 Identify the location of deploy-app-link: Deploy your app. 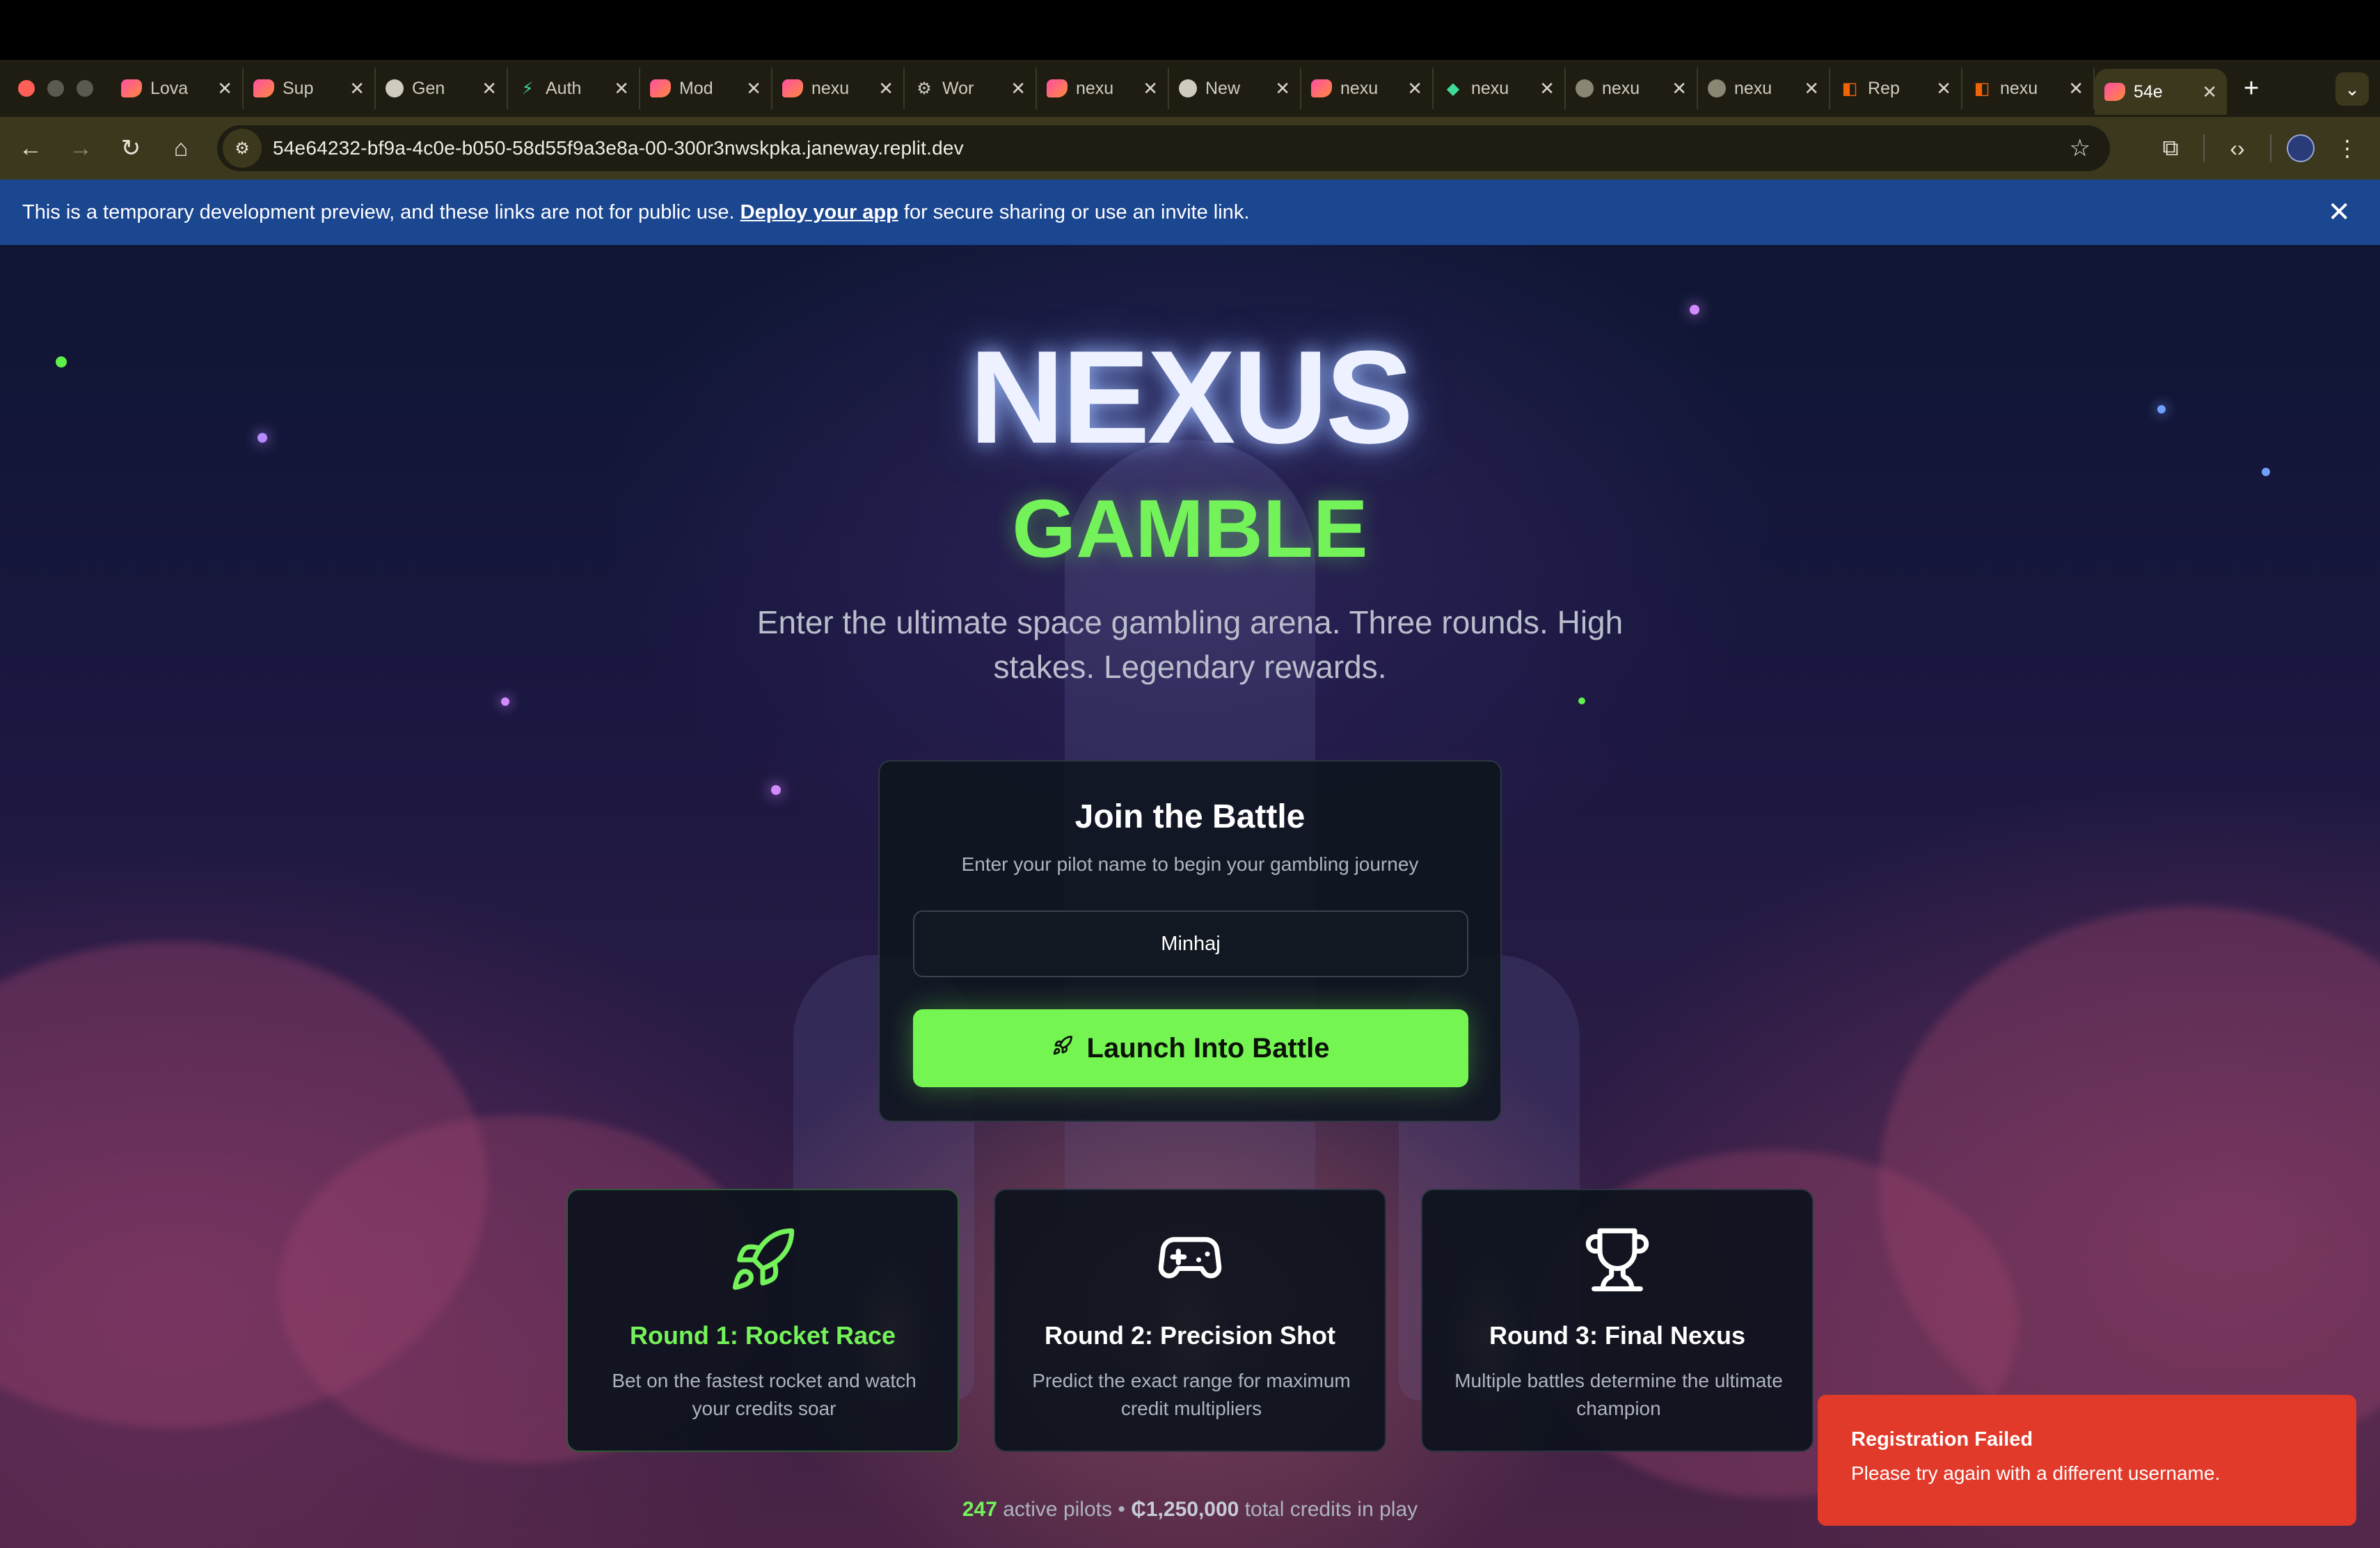
(819, 212).